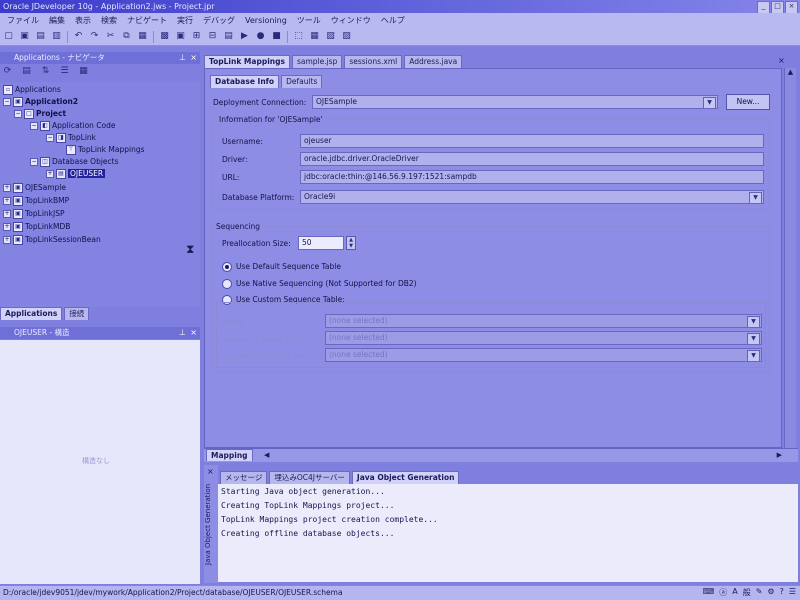  What do you see at coordinates (31, 313) in the screenshot?
I see `tab-applications: Applications` at bounding box center [31, 313].